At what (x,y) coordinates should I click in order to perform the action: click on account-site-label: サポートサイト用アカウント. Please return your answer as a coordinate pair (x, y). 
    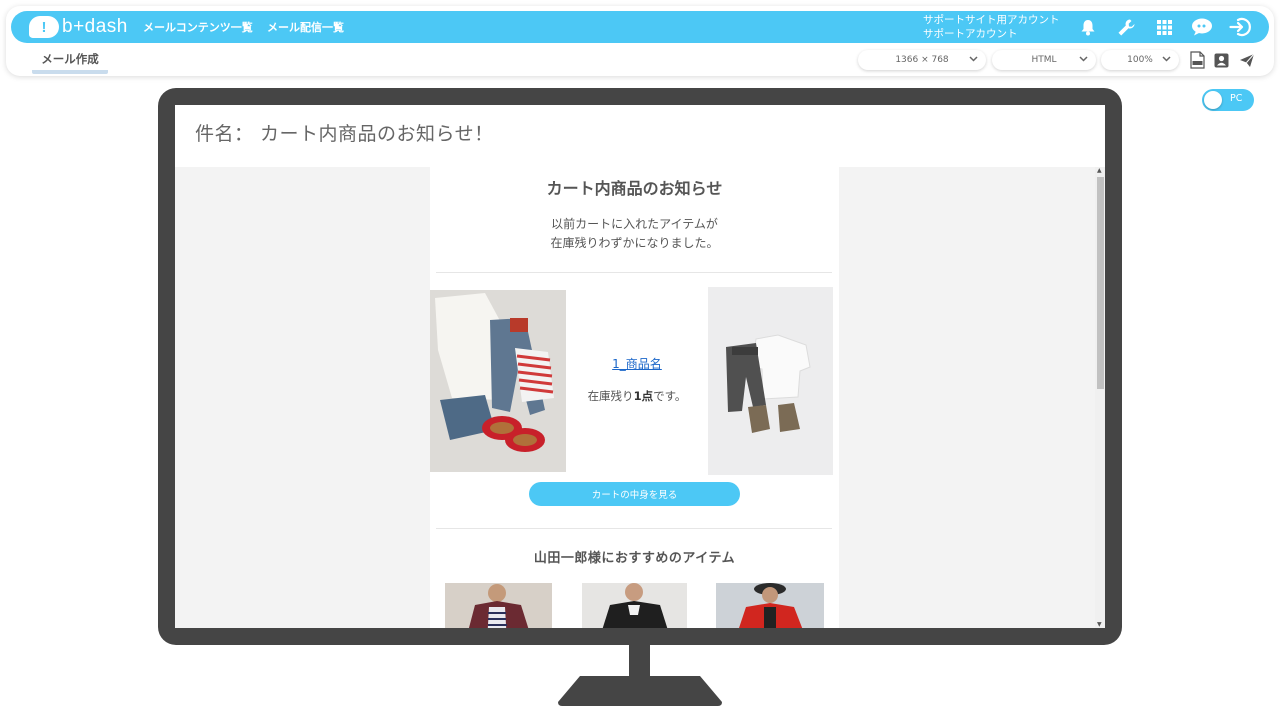
    Looking at the image, I should click on (991, 20).